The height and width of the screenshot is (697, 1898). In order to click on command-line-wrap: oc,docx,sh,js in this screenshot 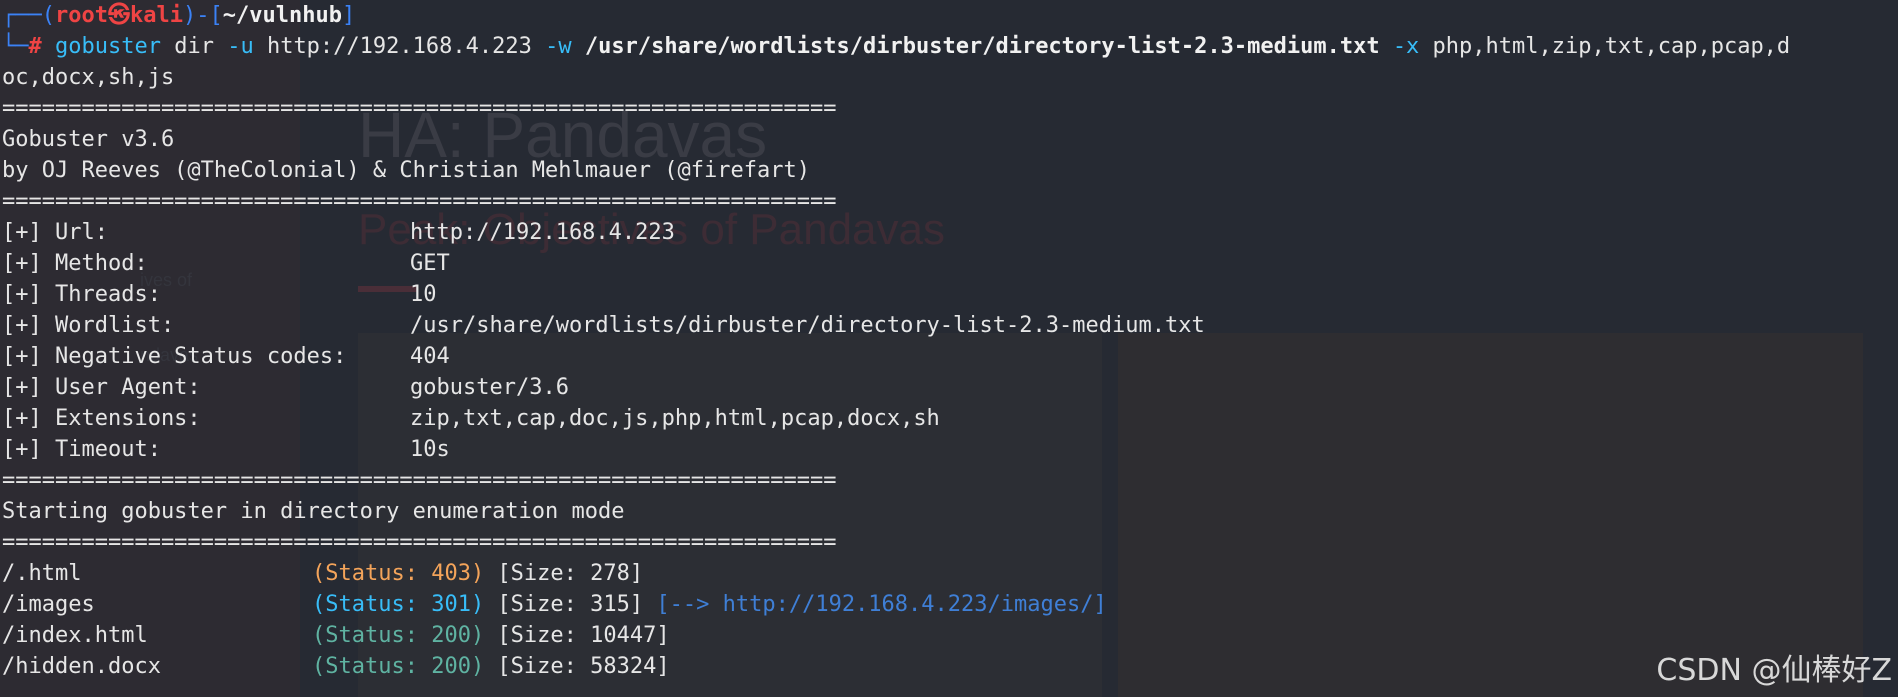, I will do `click(88, 77)`.